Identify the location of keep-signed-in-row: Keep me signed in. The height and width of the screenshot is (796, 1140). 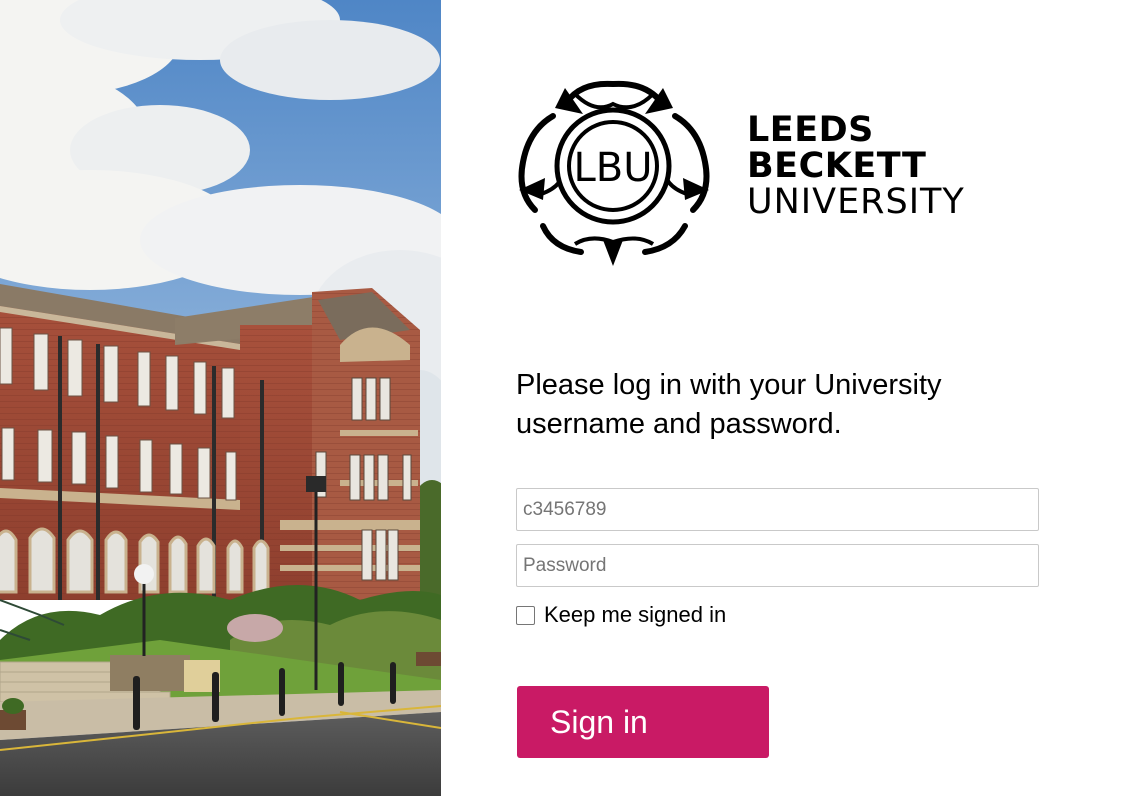
(621, 615).